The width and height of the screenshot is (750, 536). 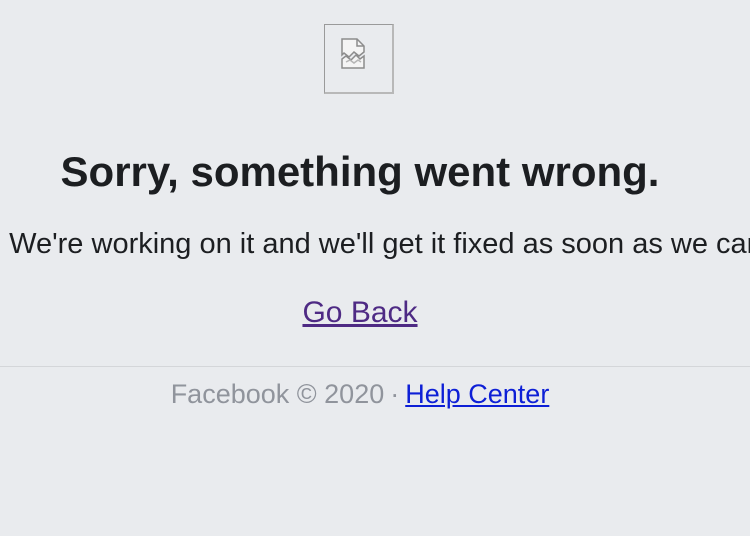 I want to click on broken-image-icon, so click(x=353, y=53).